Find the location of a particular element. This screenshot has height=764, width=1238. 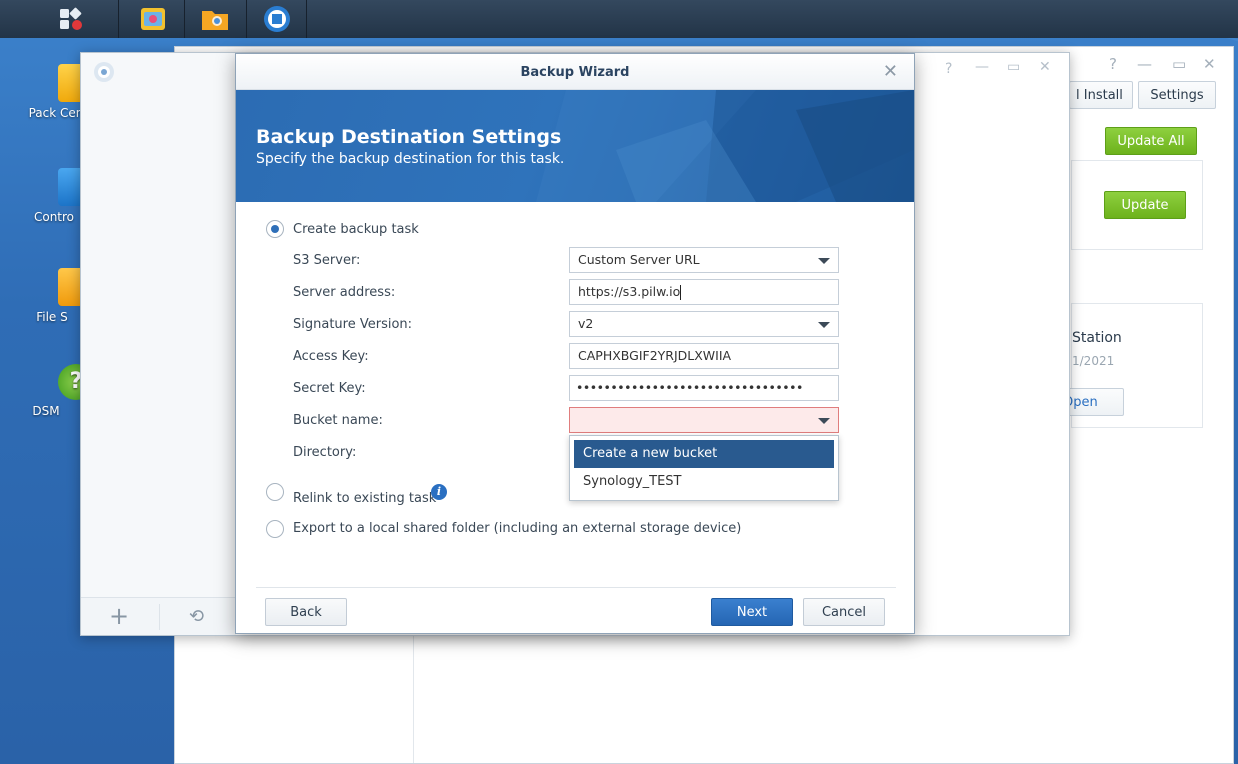

access-key-value: CAPHXBGIF2YRJDLXWIIA is located at coordinates (655, 355).